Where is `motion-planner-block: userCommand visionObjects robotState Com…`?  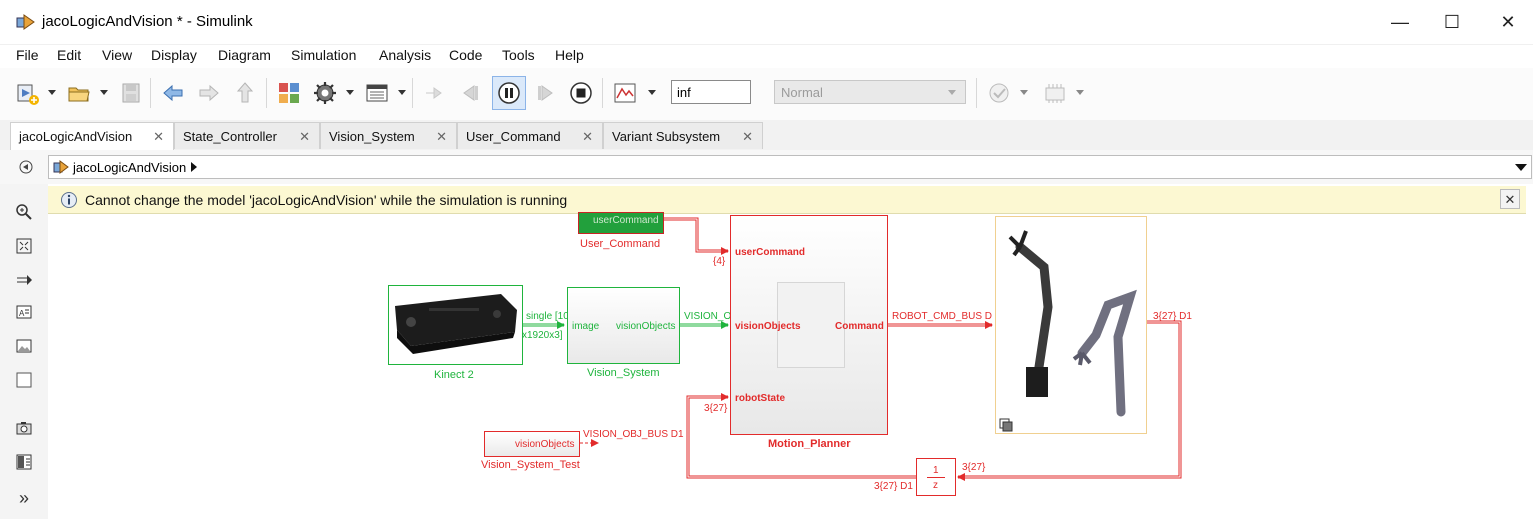
motion-planner-block: userCommand visionObjects robotState Com… is located at coordinates (809, 325).